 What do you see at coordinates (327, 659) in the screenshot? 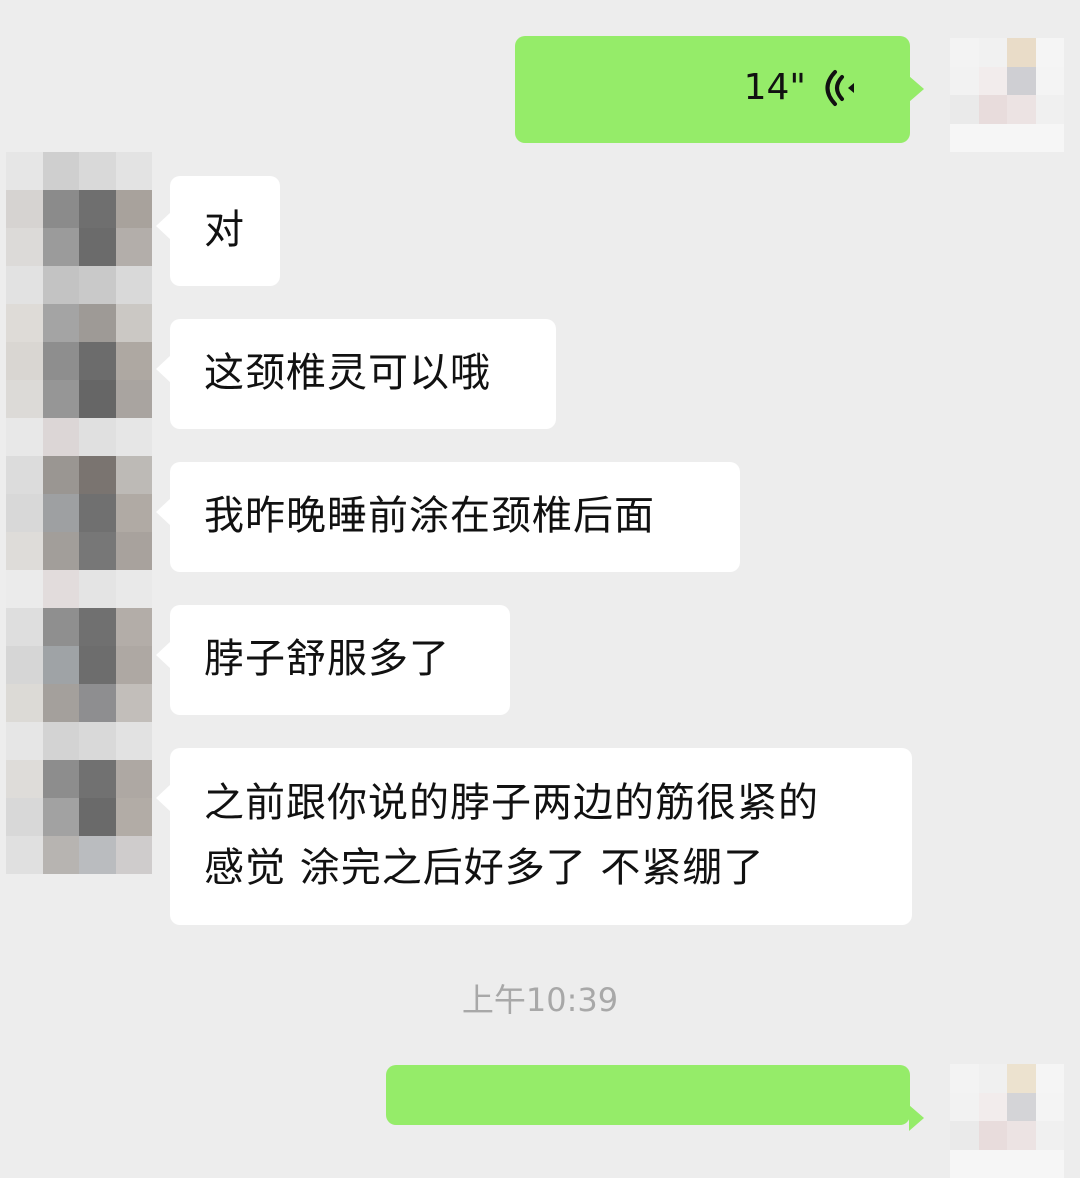
I see `message-text: 脖子舒服多了` at bounding box center [327, 659].